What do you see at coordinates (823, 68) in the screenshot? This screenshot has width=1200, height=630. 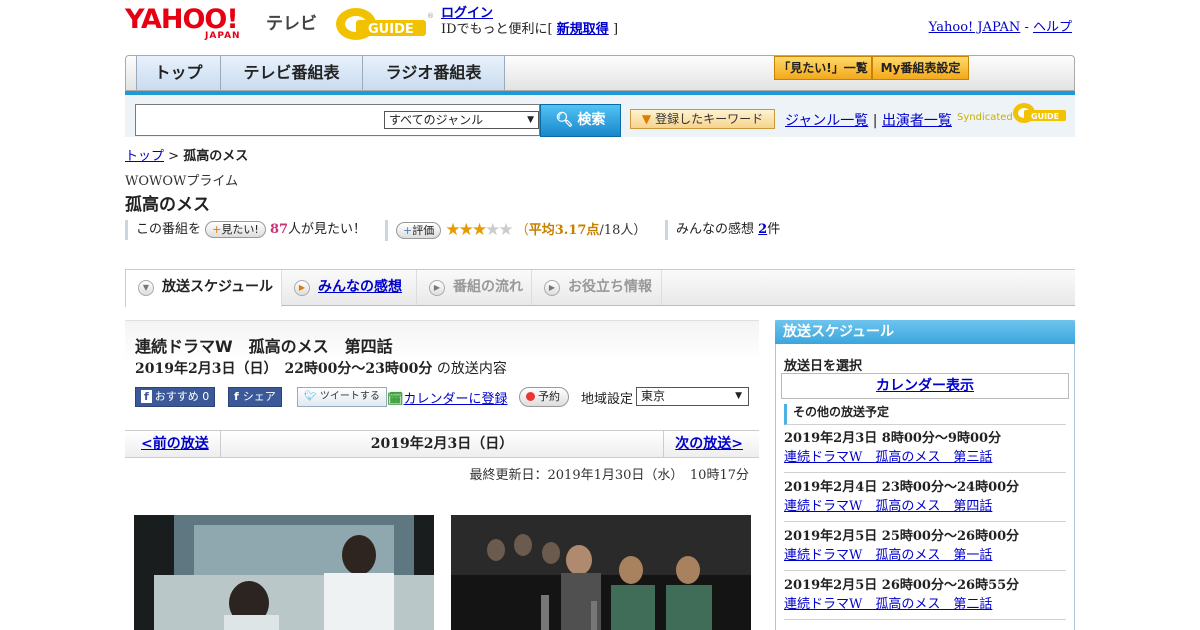 I see `want-list-button: 「見たい!」一覧` at bounding box center [823, 68].